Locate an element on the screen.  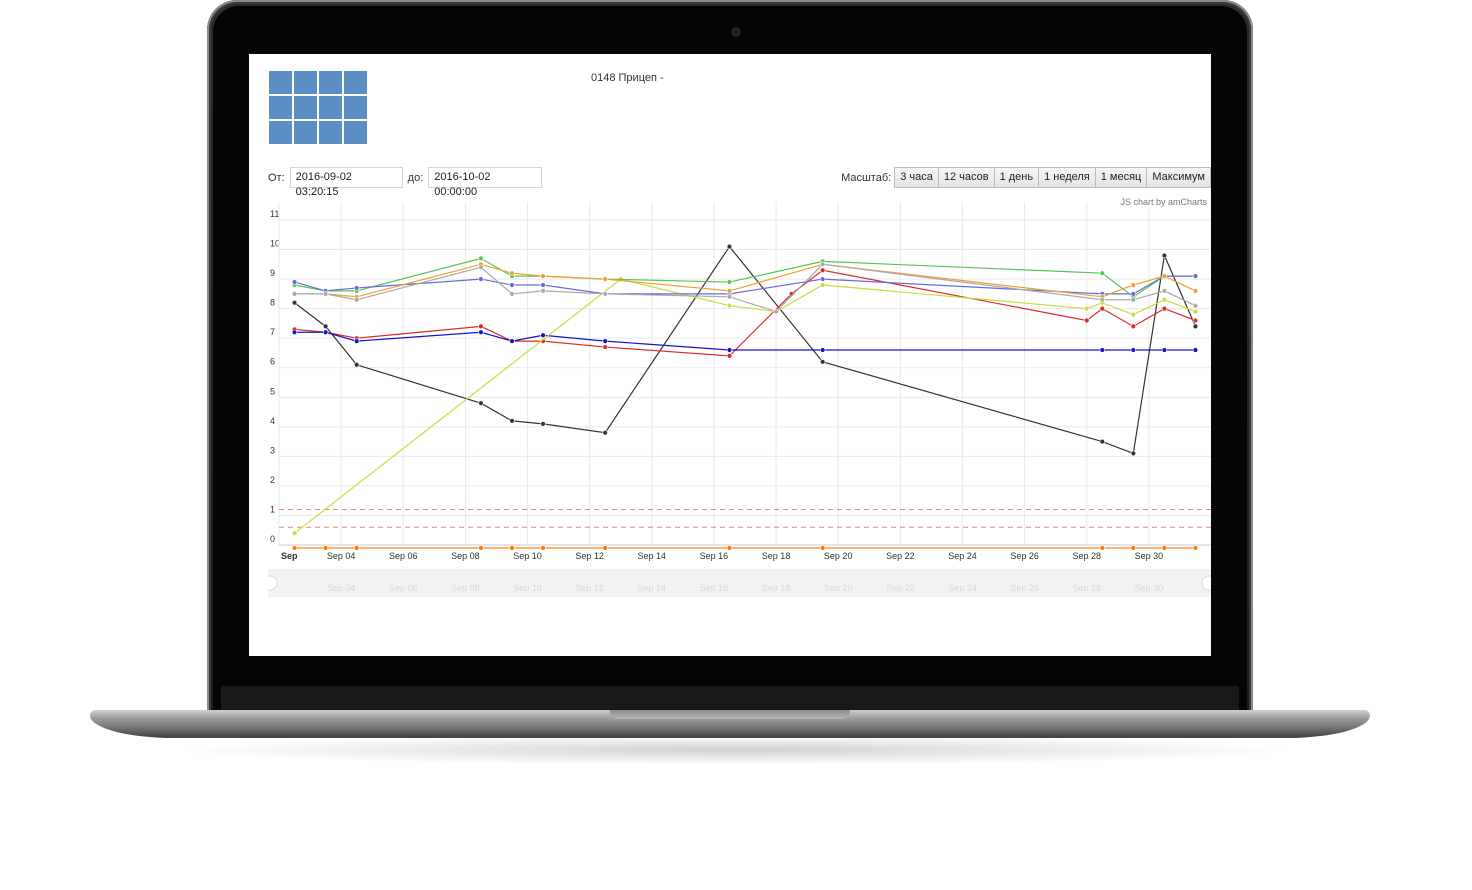
scale-label: Масштаб: is located at coordinates (866, 177).